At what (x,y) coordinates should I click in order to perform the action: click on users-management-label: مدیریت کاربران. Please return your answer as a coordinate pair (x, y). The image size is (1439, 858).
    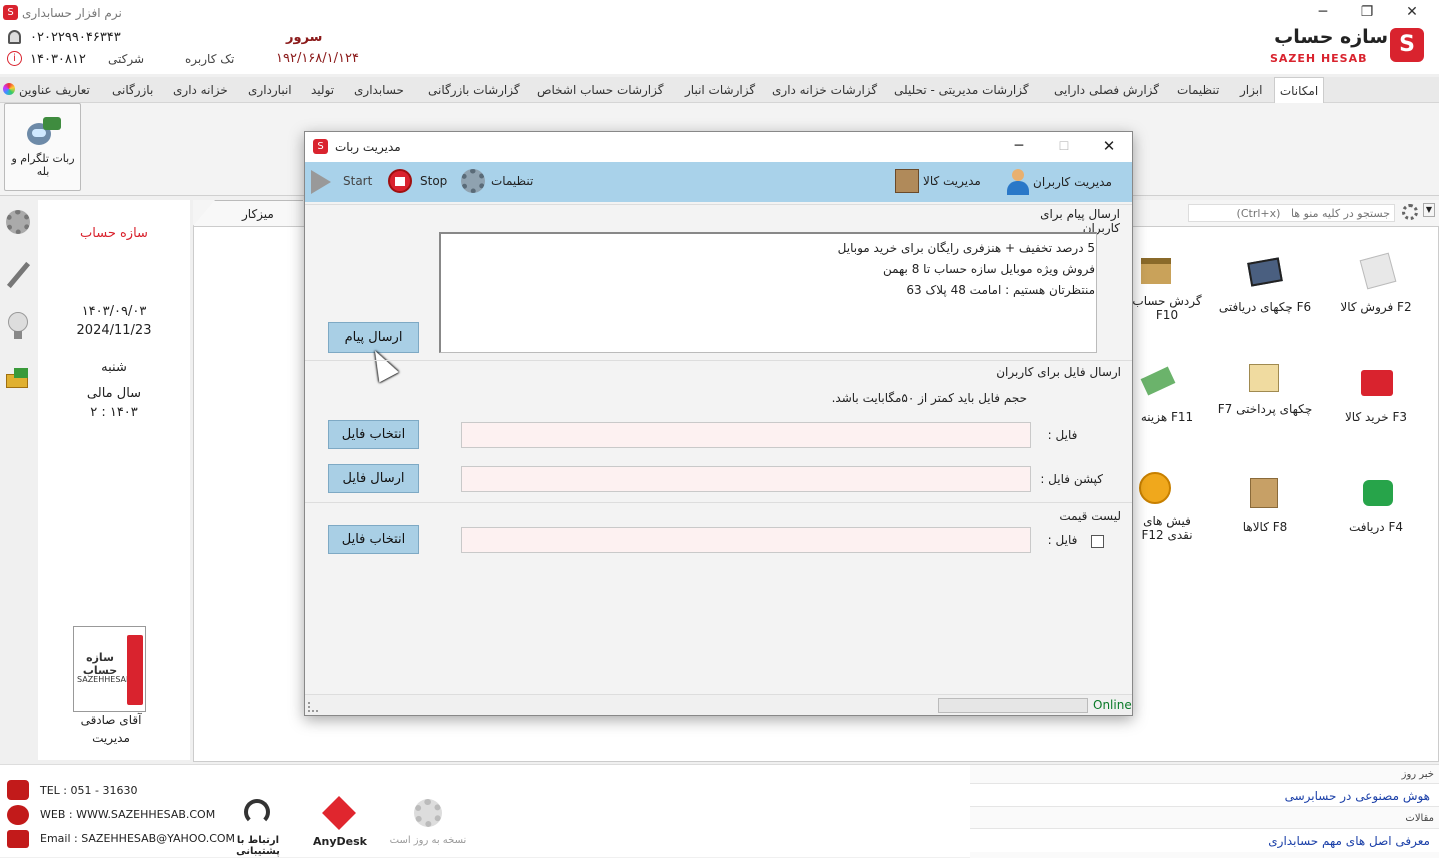
    Looking at the image, I should click on (1072, 182).